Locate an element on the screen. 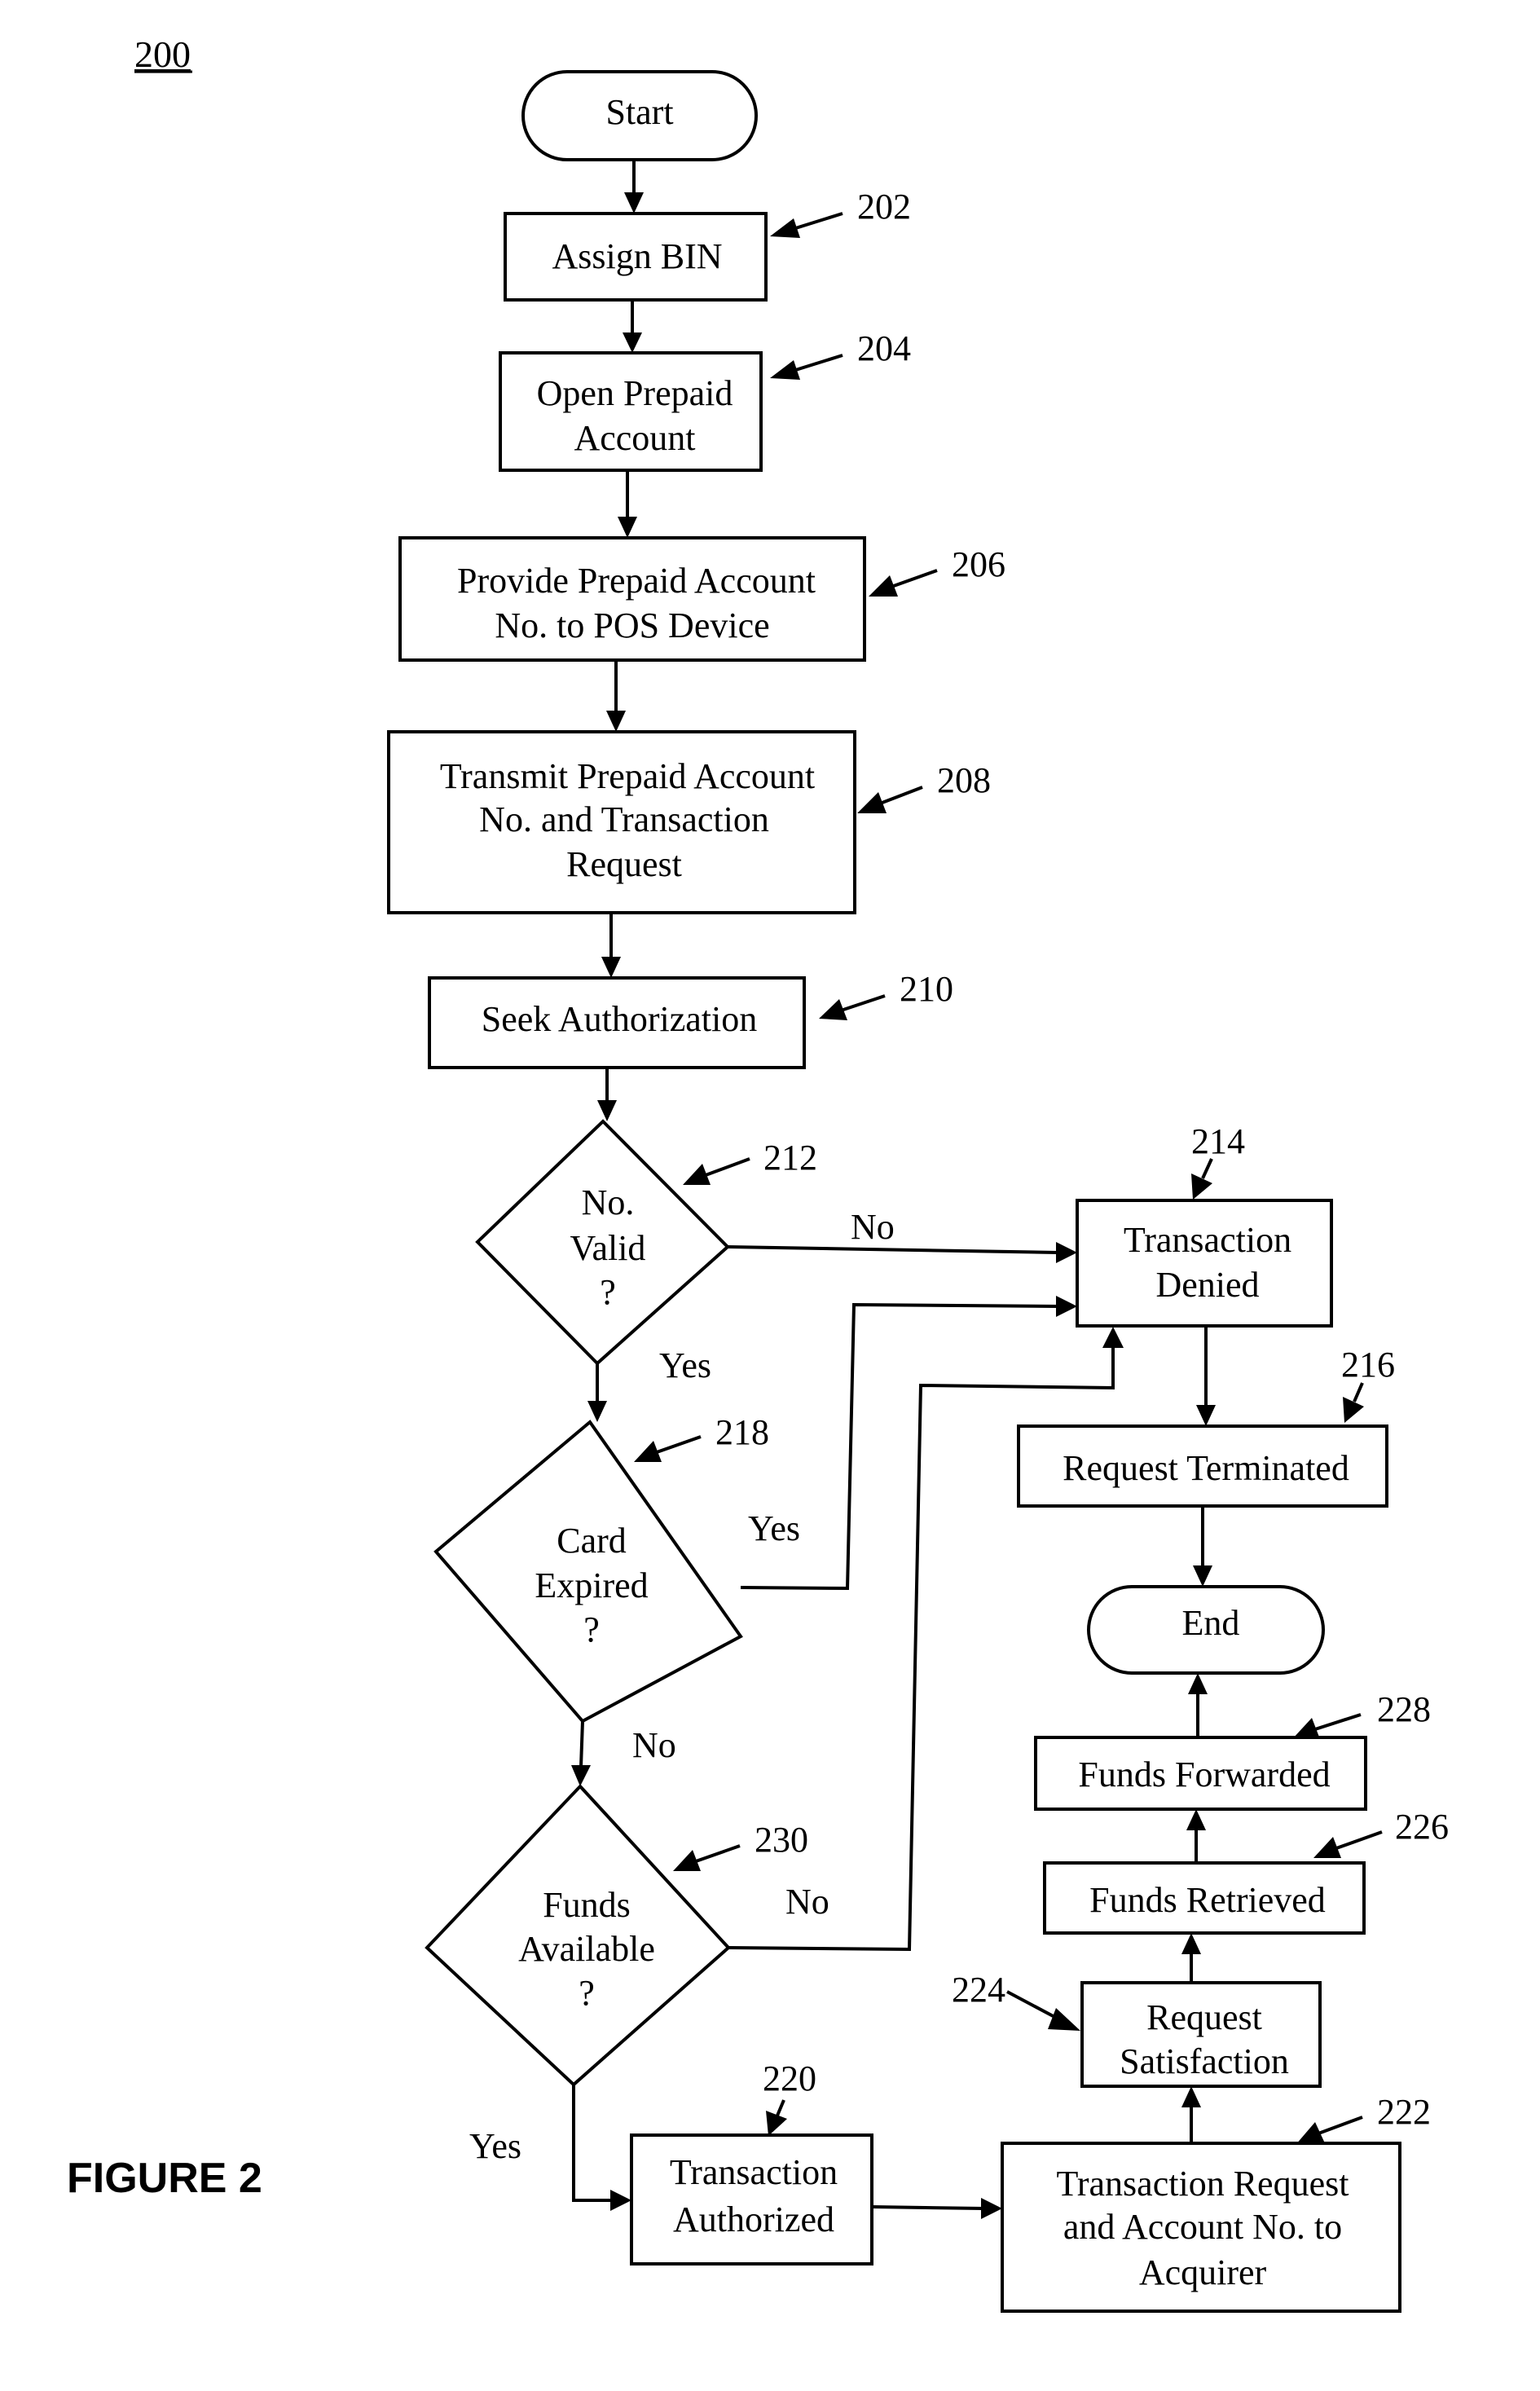 The image size is (1540, 2391). ref-numeral: 202 is located at coordinates (884, 207).